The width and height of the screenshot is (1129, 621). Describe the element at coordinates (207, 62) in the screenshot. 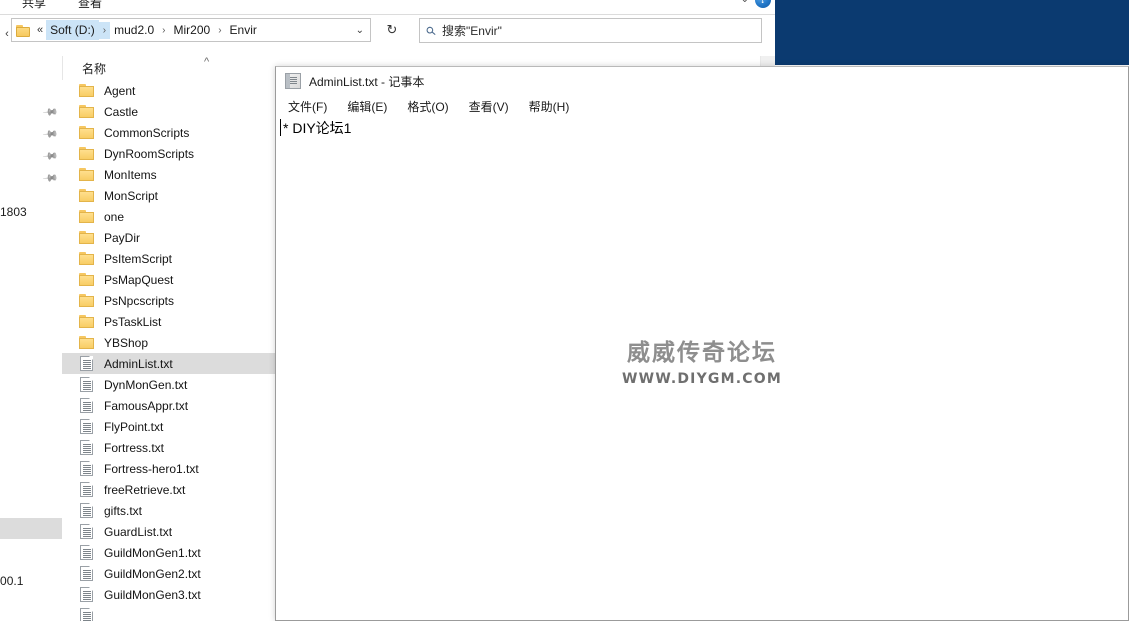

I see `sort-ascending-icon: ^` at that location.